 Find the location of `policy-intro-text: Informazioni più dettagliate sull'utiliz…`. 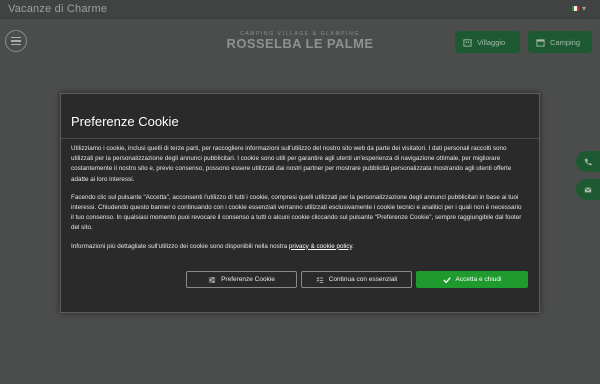

policy-intro-text: Informazioni più dettagliate sull'utiliz… is located at coordinates (180, 246).